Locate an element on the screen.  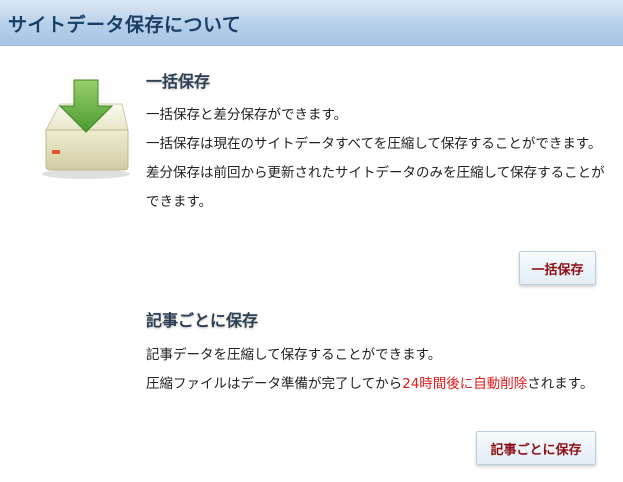
bulk-save-line: 一括保存は現在のサイトデータすべてを圧縮して保存することができます。 is located at coordinates (374, 144).